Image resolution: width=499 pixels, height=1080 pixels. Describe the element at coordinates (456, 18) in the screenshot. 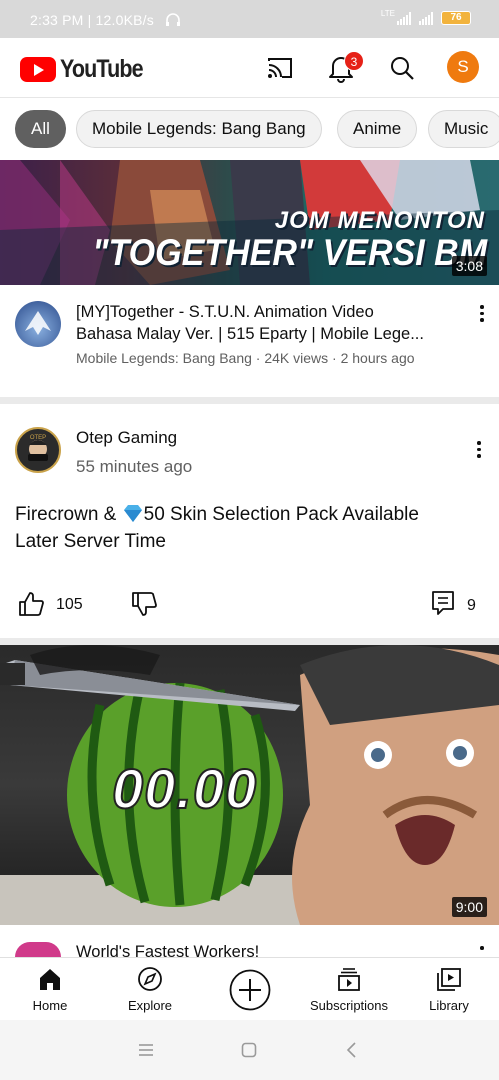

I see `battery-icon: 76` at that location.